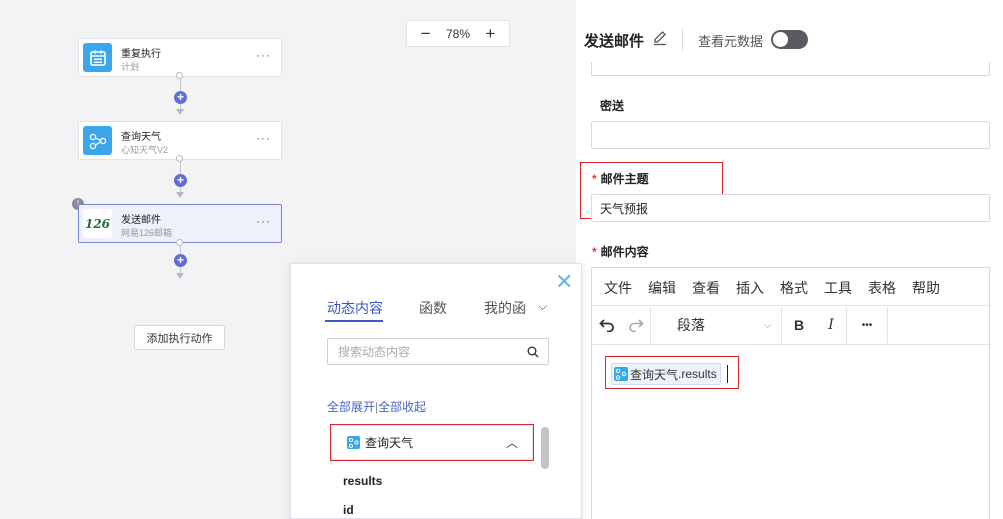  Describe the element at coordinates (355, 308) in the screenshot. I see `tab-dynamic-content: 动态内容` at that location.